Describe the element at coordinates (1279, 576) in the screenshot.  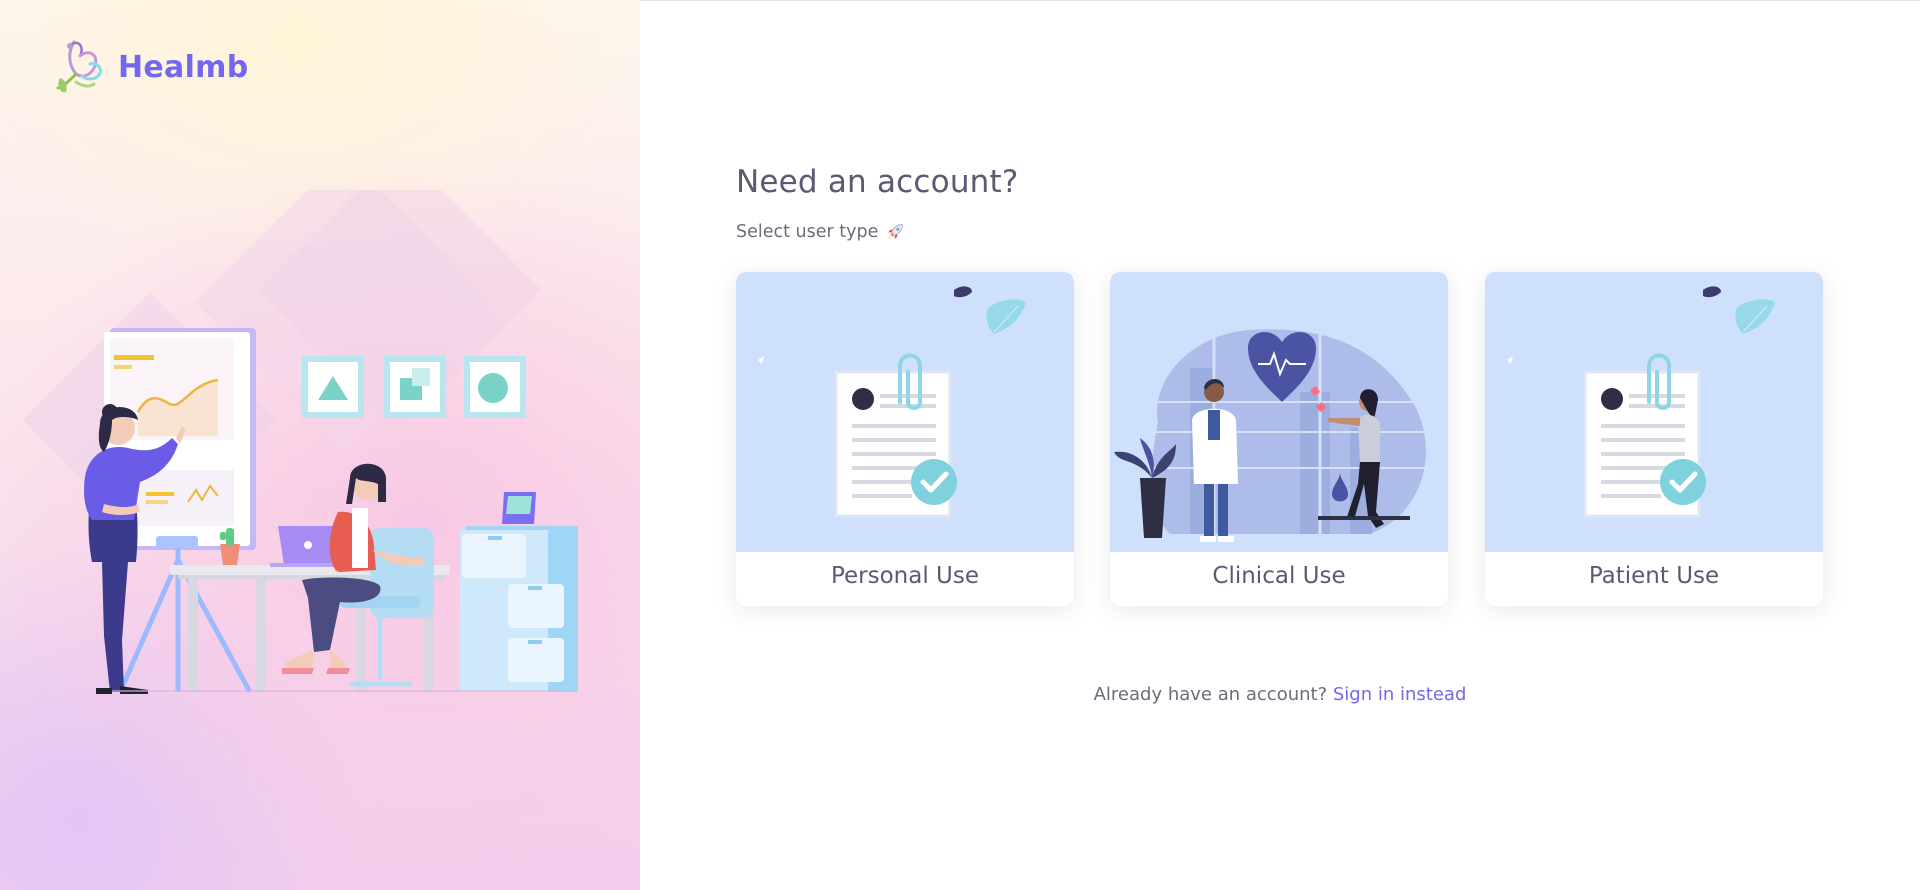
I see `user-type-label: Clinical Use` at that location.